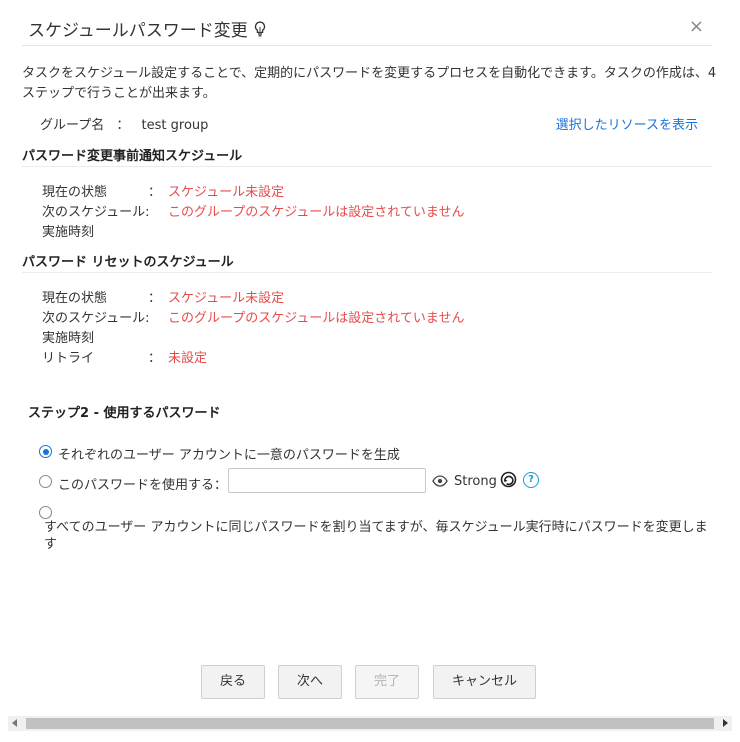 The height and width of the screenshot is (742, 740). I want to click on radio-unique-password-label: それぞれのユーザー アカウントに一意のパスワードを生成, so click(229, 455).